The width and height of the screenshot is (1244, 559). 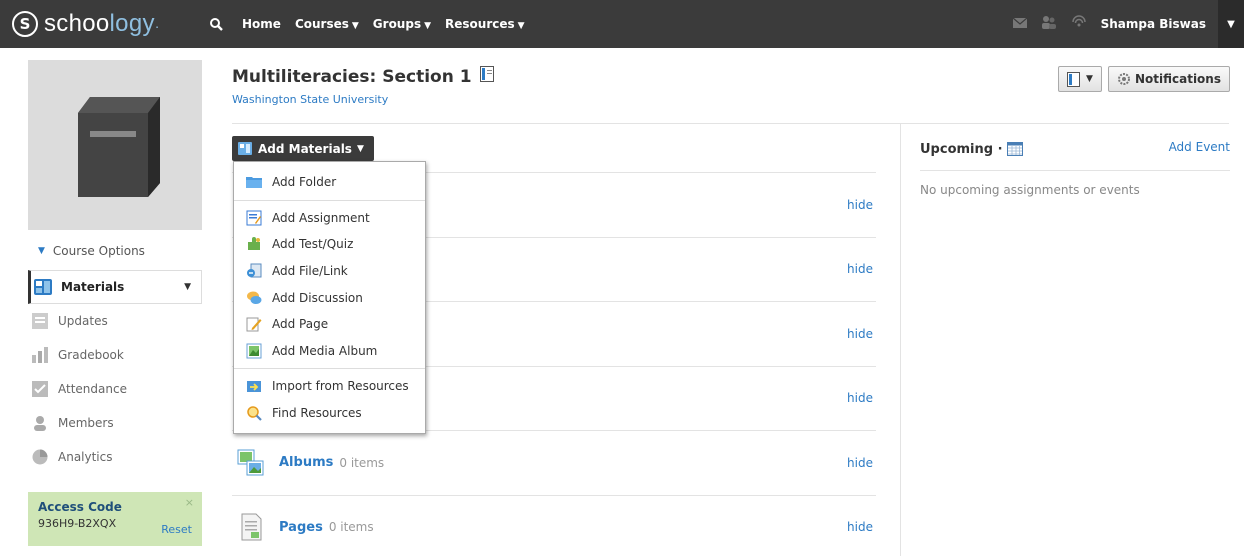 I want to click on sidebar-item-analytics: Analytics, so click(x=115, y=457).